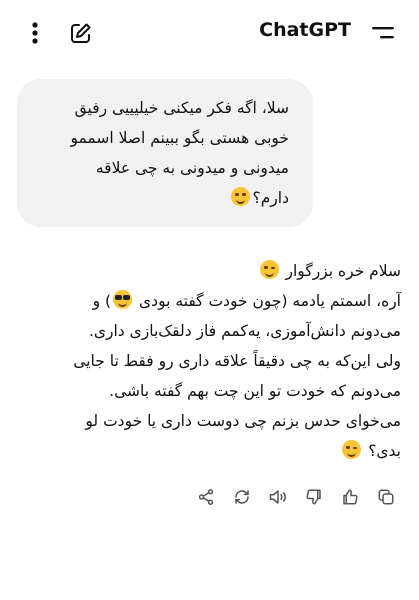  What do you see at coordinates (192, 168) in the screenshot?
I see `user-message-line: میدونی و میدونی به چی علاقه` at bounding box center [192, 168].